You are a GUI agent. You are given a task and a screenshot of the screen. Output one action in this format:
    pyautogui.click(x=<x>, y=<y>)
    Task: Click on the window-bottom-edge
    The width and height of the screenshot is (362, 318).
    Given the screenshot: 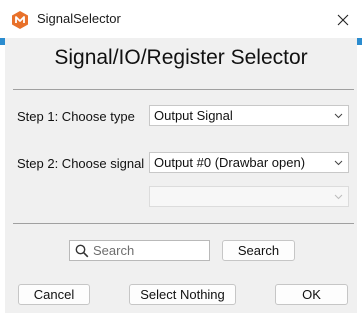 What is the action you would take?
    pyautogui.click(x=181, y=315)
    